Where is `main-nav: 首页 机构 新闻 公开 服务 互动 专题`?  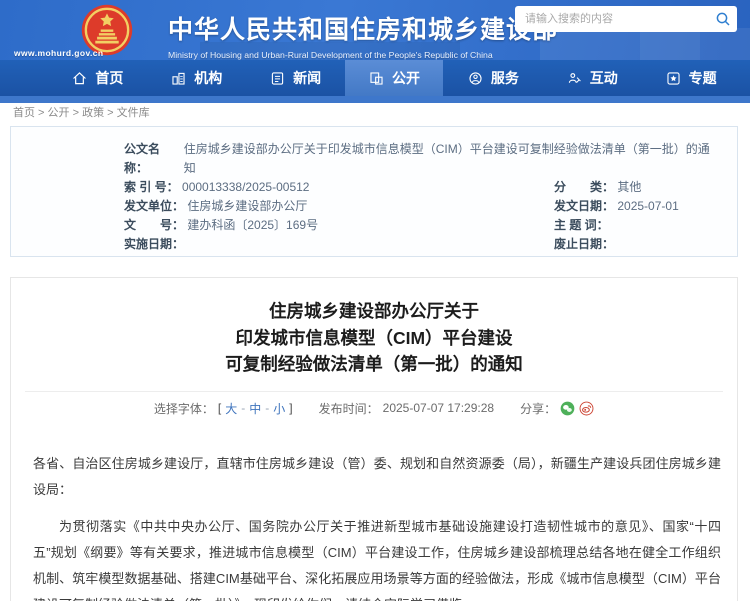 main-nav: 首页 机构 新闻 公开 服务 互动 专题 is located at coordinates (375, 78).